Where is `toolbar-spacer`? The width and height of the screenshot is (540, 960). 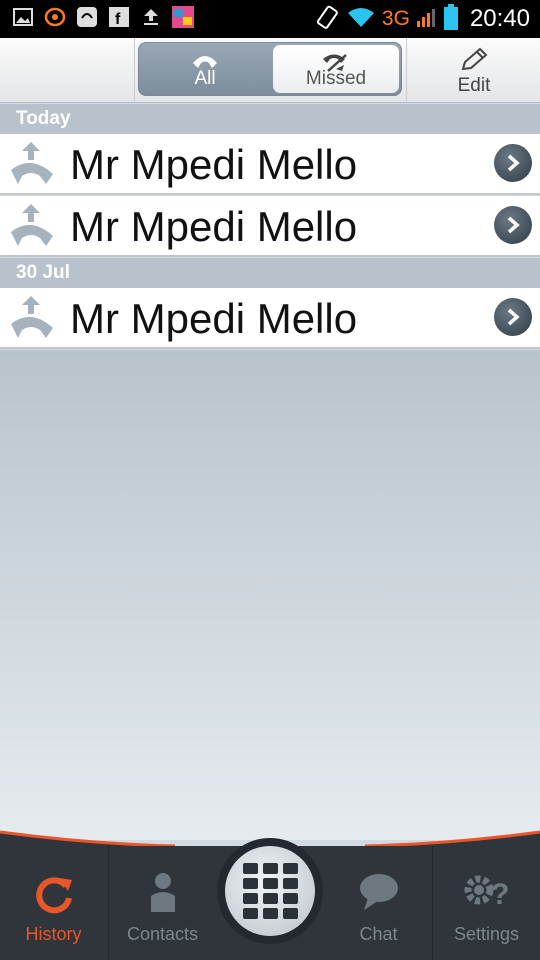
toolbar-spacer is located at coordinates (67, 70).